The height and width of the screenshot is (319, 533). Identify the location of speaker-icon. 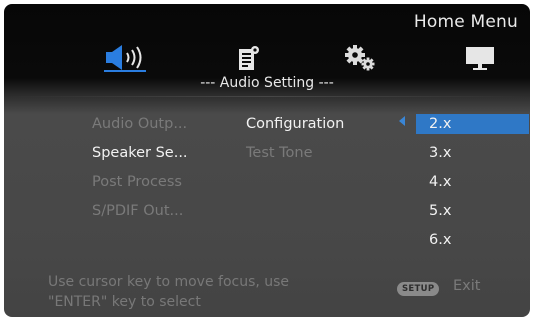
(125, 58).